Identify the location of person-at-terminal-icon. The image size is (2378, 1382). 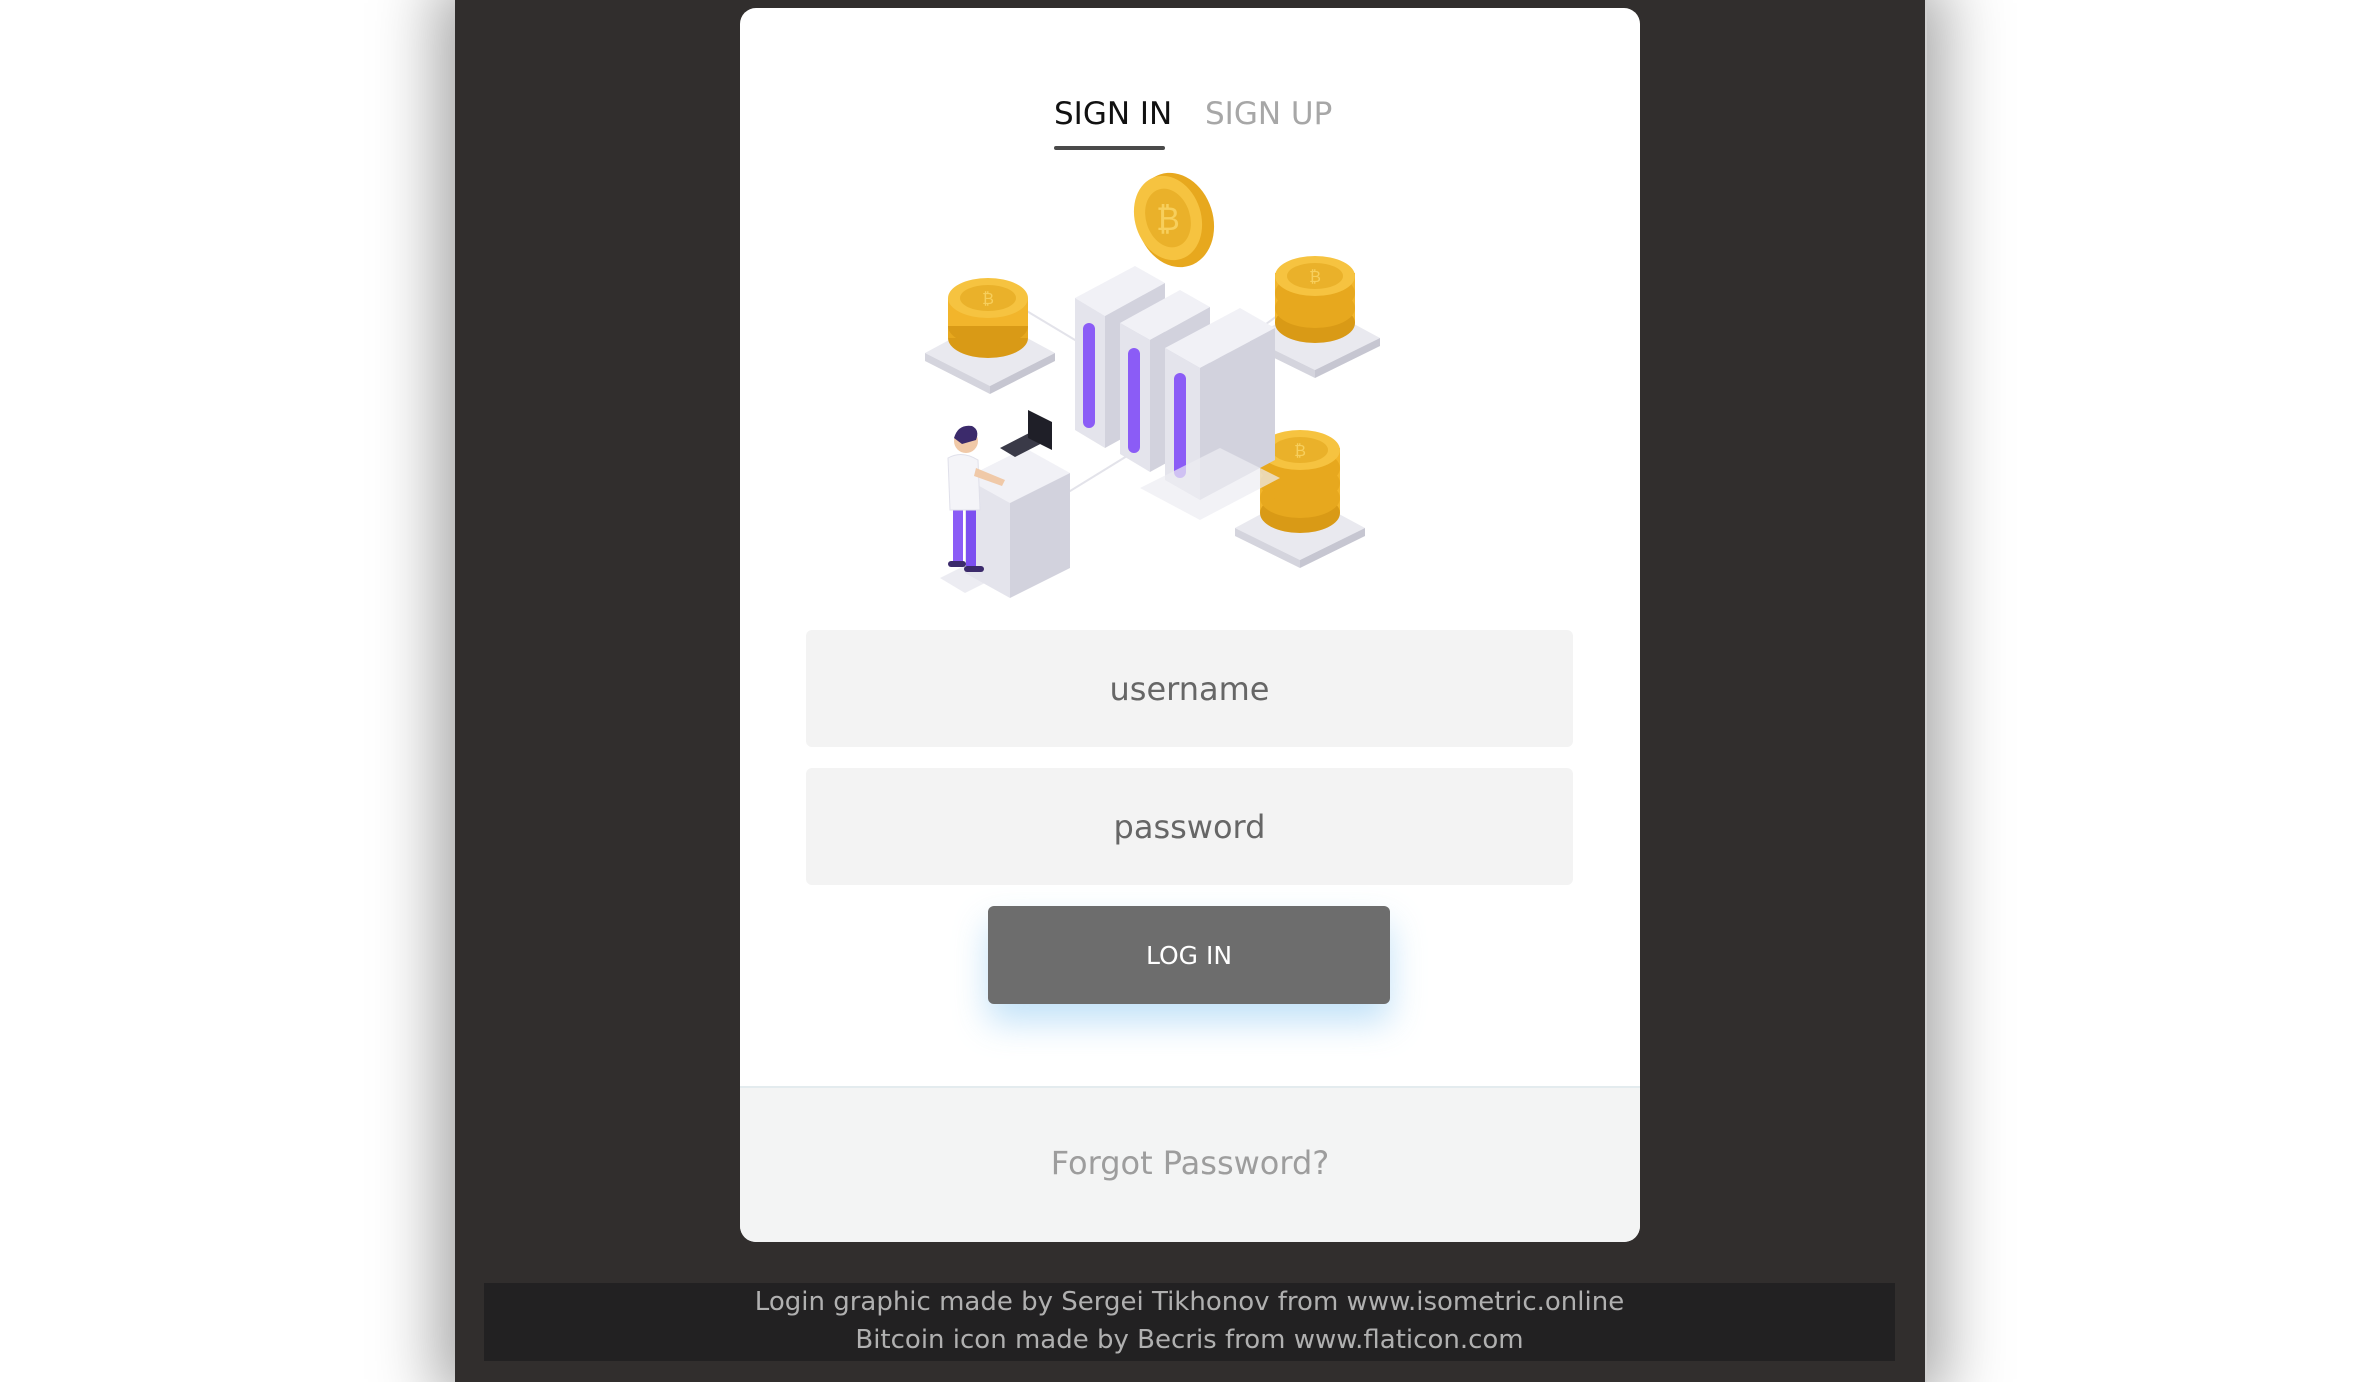
(1005, 504).